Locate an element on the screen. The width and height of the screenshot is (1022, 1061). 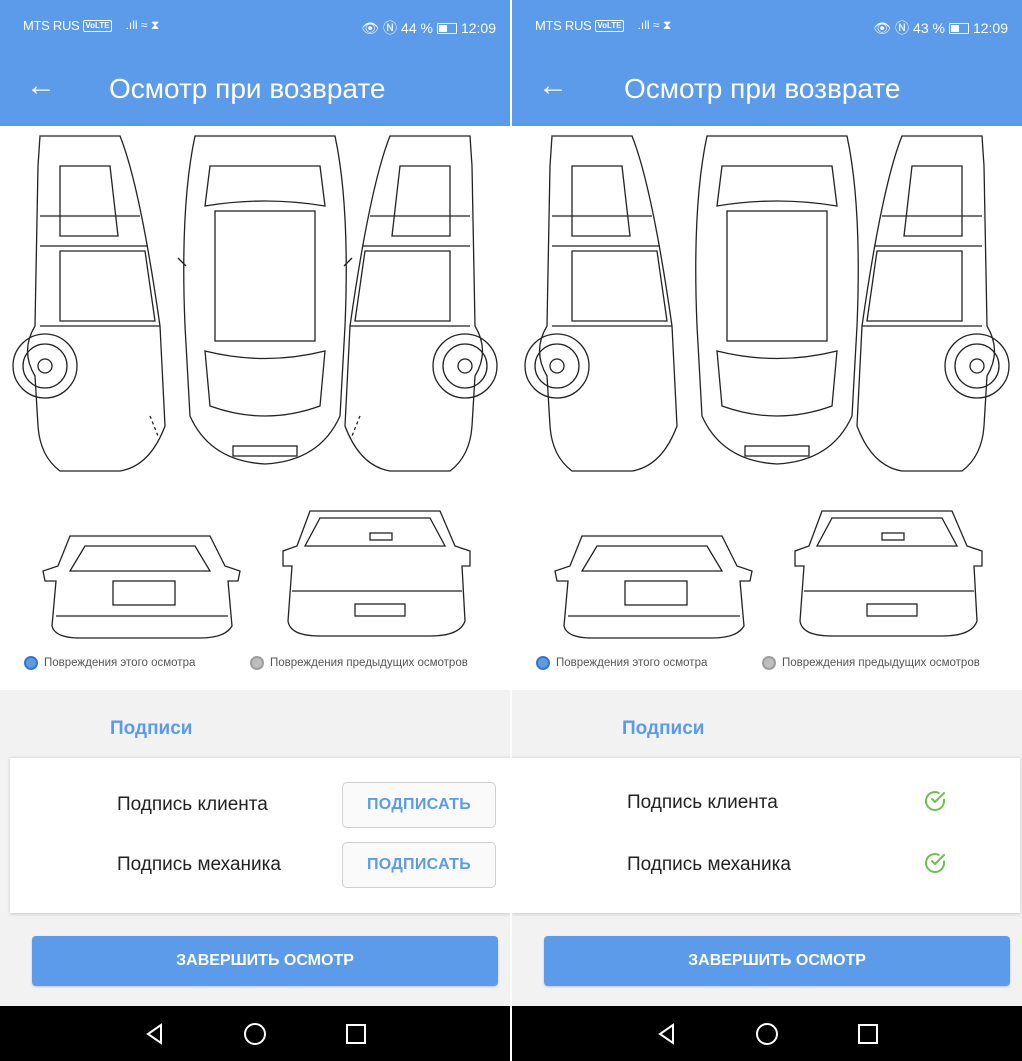
client-signature-row: Подпись клиента ПОДПИСАТЬ is located at coordinates (260, 805).